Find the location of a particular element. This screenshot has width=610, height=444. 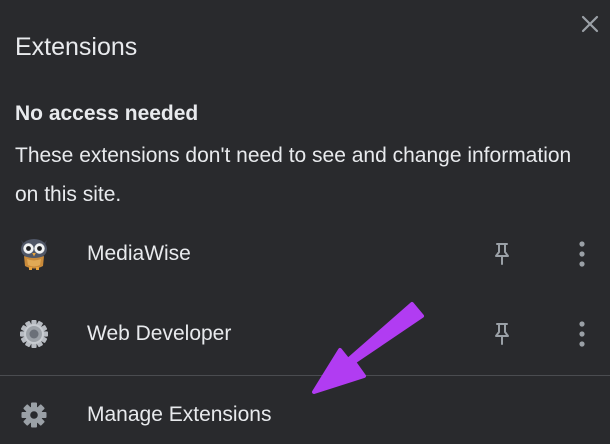

extension-row-mediawise: MediaWise is located at coordinates (305, 254).